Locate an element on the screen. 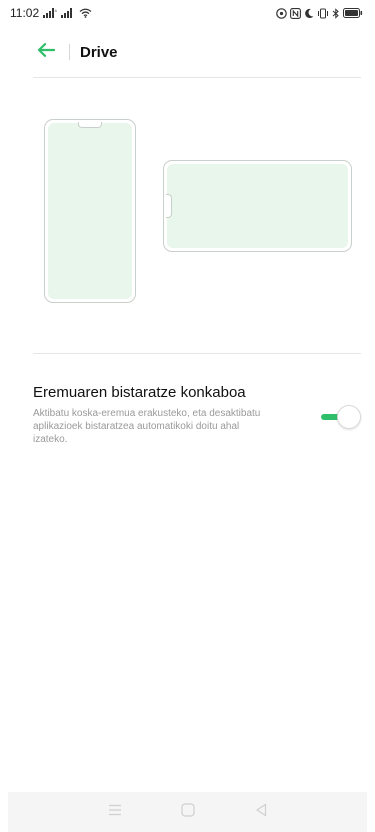  landscape-phone-preview is located at coordinates (257, 206).